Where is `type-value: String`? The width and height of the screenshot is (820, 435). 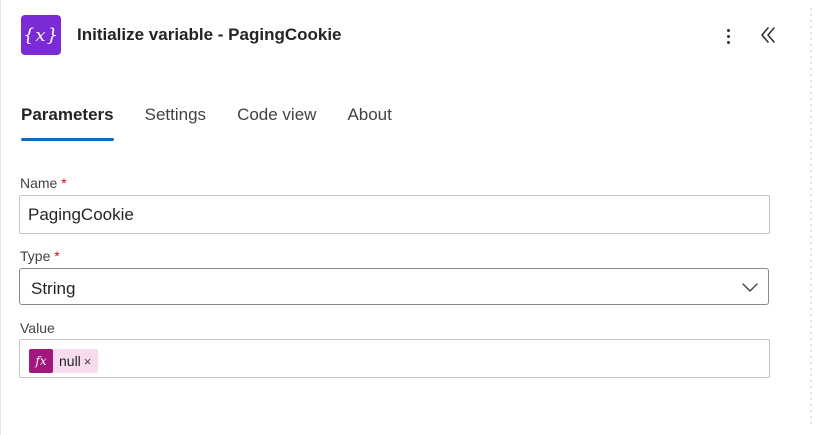 type-value: String is located at coordinates (53, 288).